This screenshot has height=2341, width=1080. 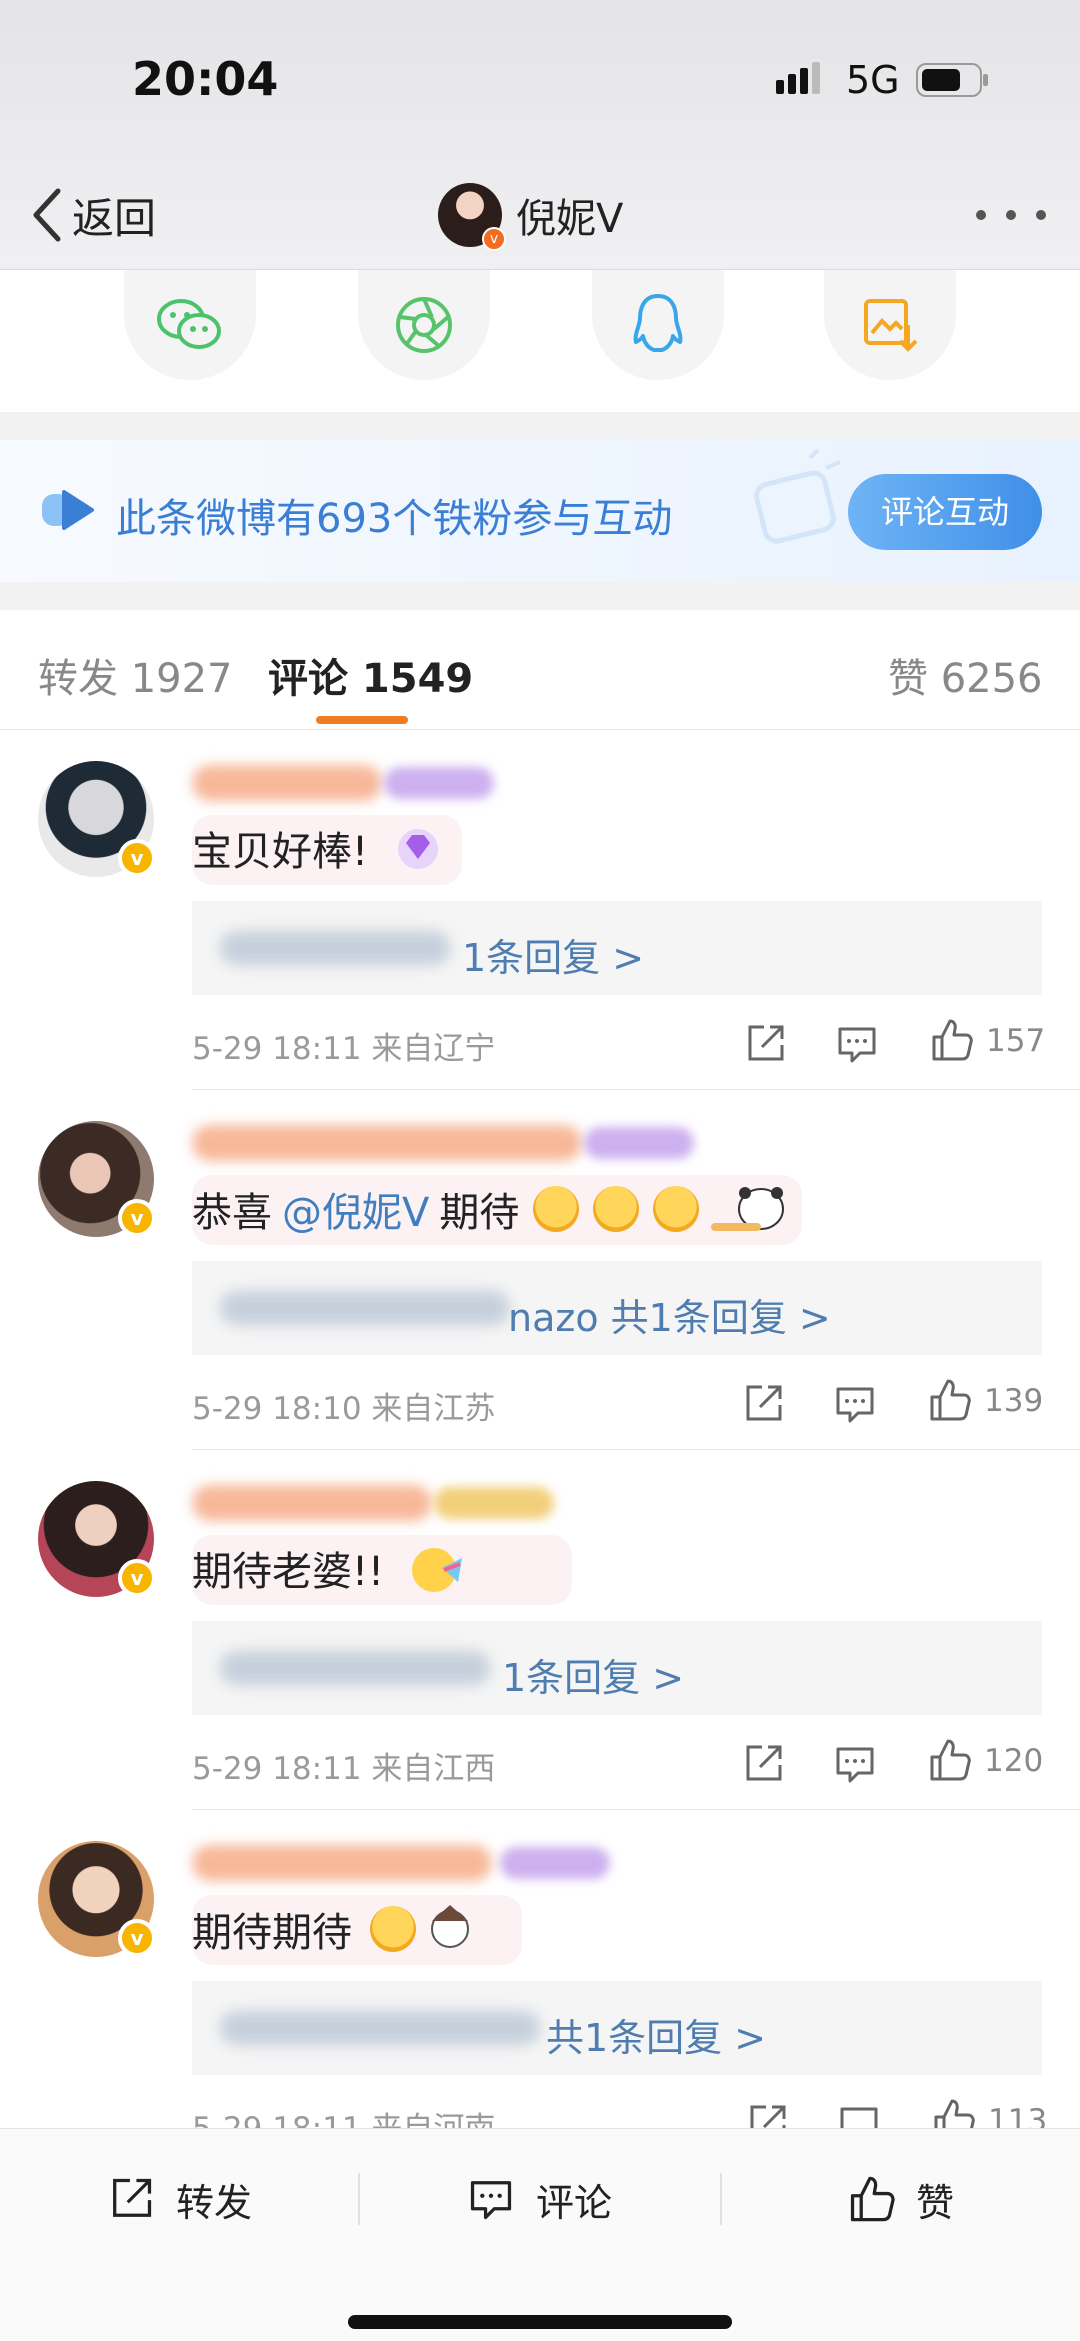 What do you see at coordinates (437, 1570) in the screenshot?
I see `party-emoji-icon` at bounding box center [437, 1570].